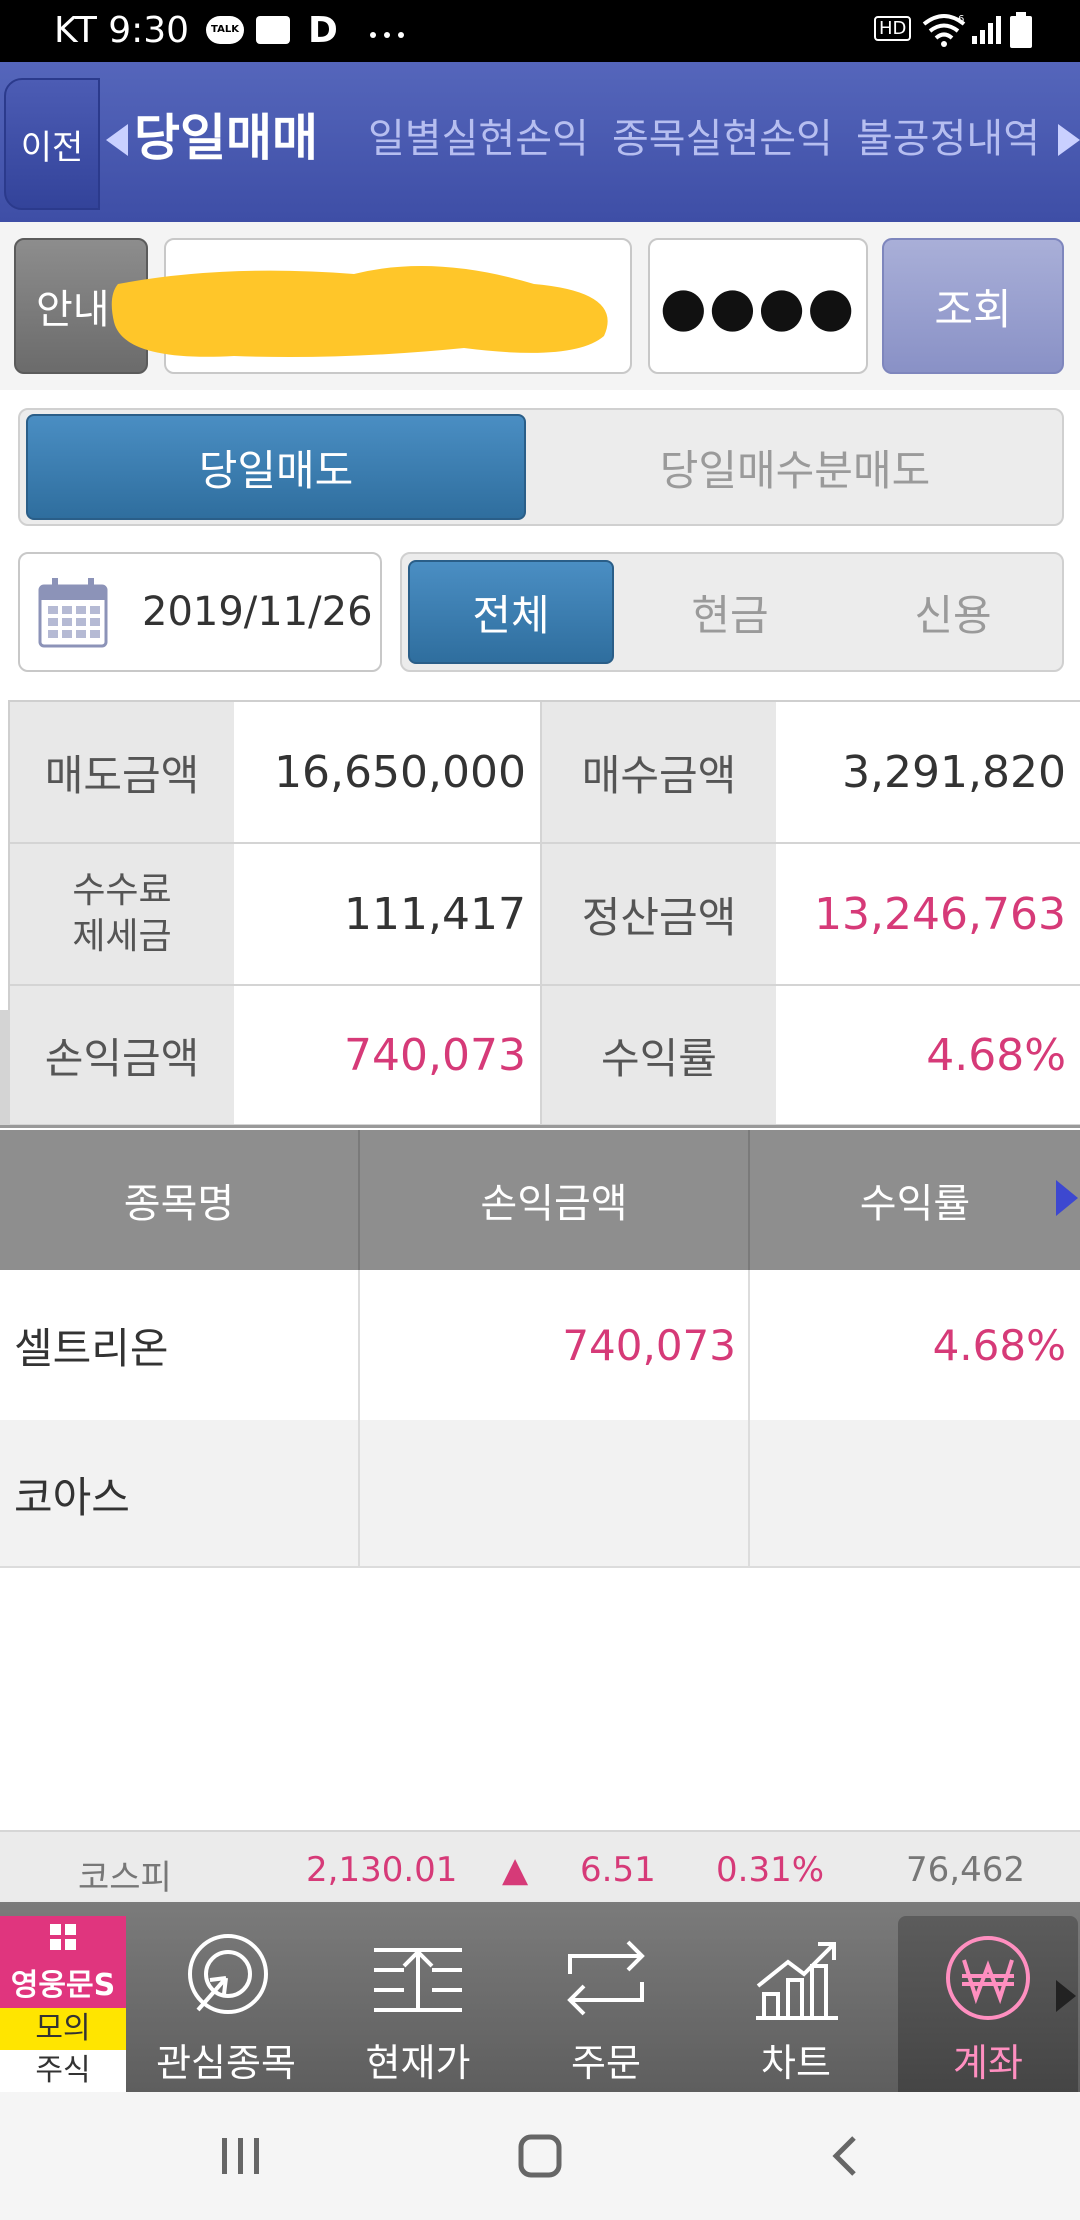 Image resolution: width=1080 pixels, height=2220 pixels. What do you see at coordinates (73, 613) in the screenshot?
I see `calendar-icon` at bounding box center [73, 613].